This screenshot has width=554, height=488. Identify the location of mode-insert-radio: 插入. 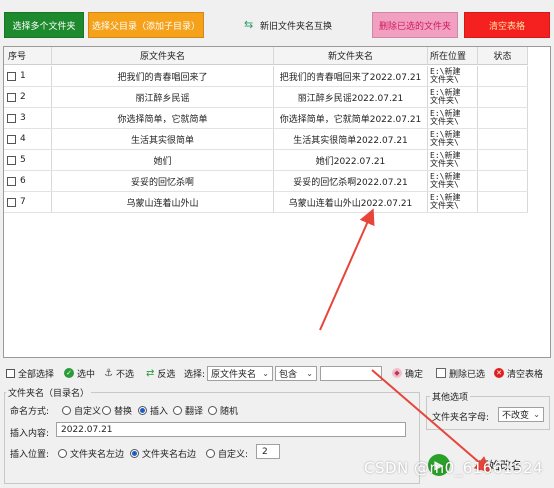
(153, 410).